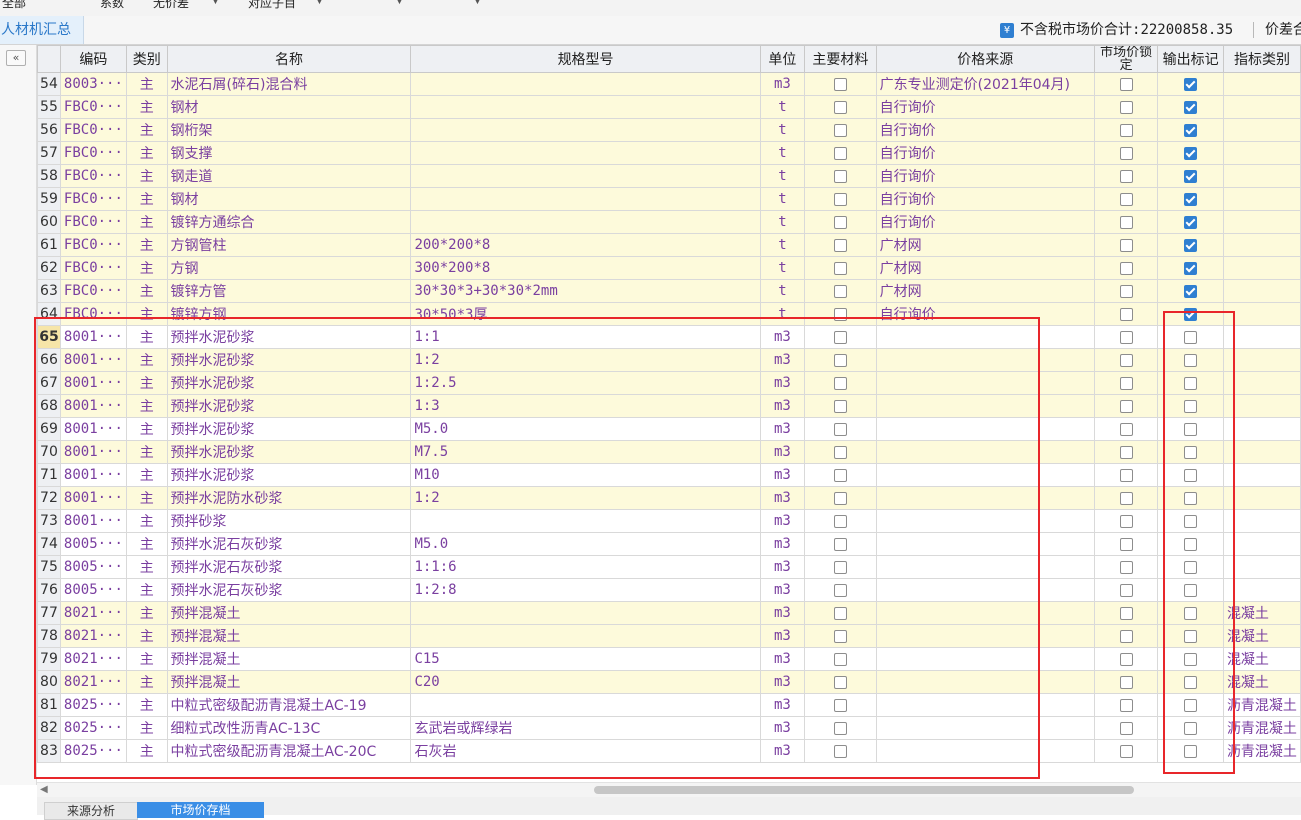 Image resolution: width=1301 pixels, height=820 pixels. Describe the element at coordinates (477, 3) in the screenshot. I see `chevron-down-icon: ▼` at that location.